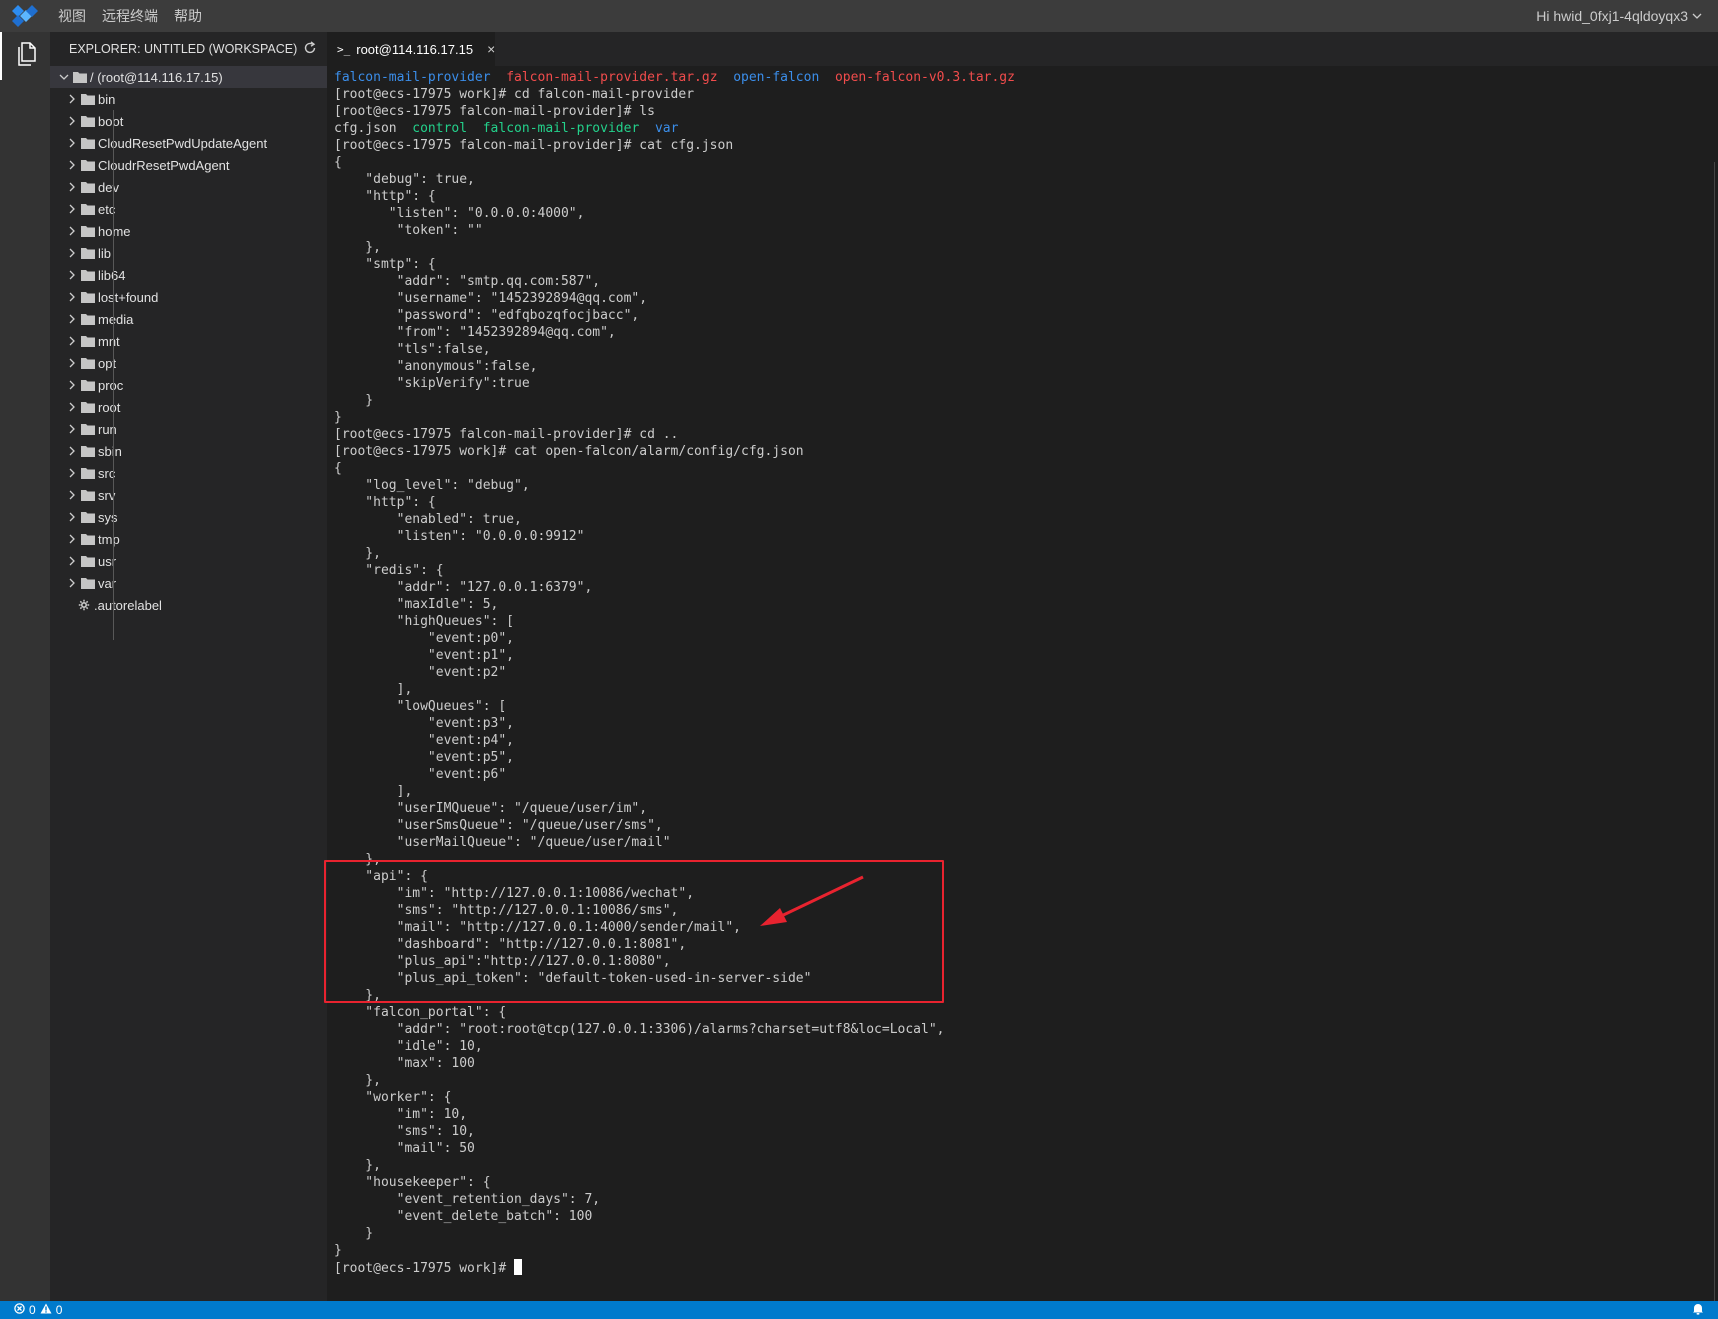 The image size is (1718, 1319). Describe the element at coordinates (467, 281) in the screenshot. I see `terminal-text: "addr": "smtp.qq.com:587",` at that location.